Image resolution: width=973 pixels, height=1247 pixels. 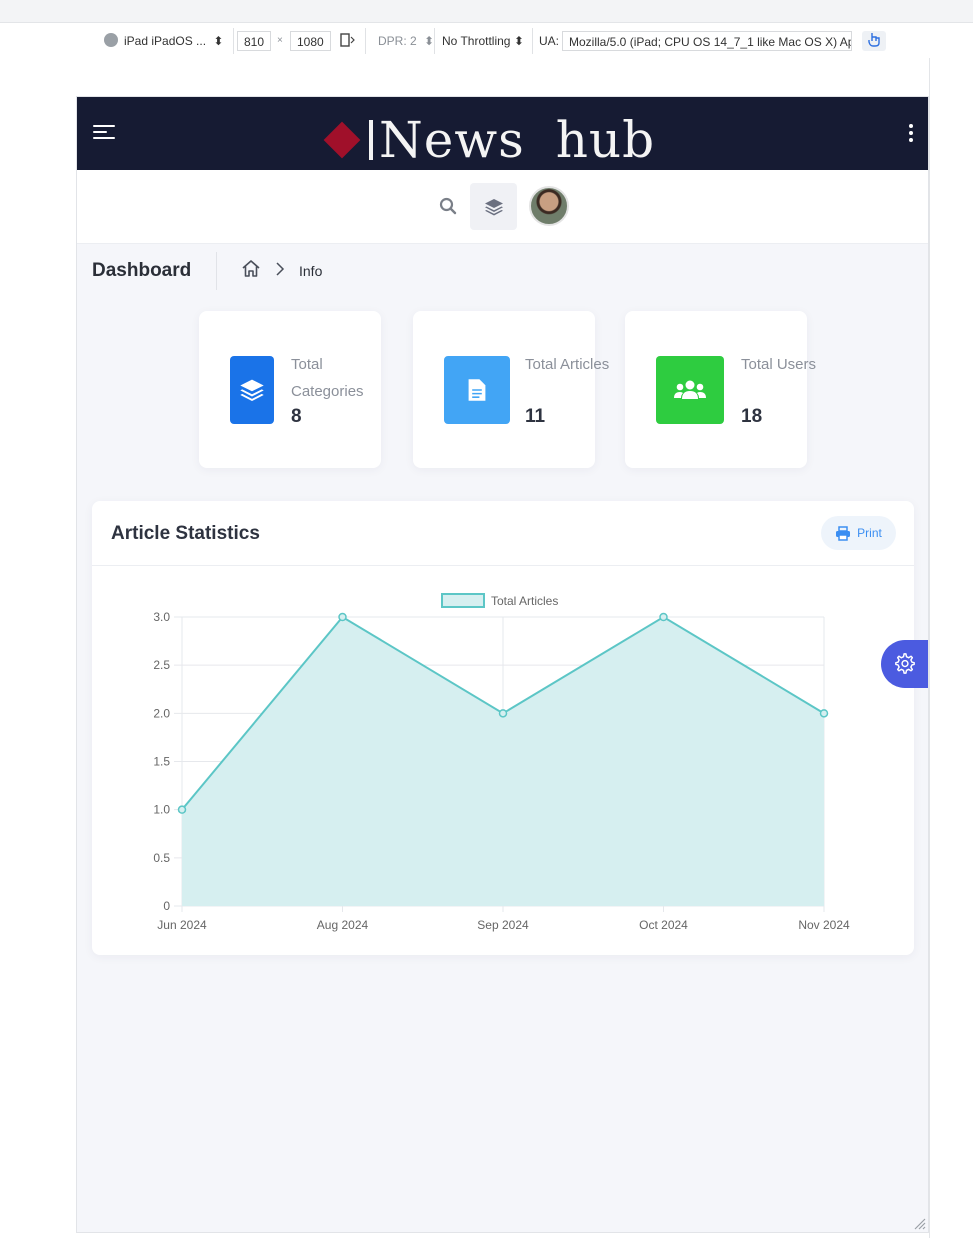 I want to click on x-tick-label: Oct 2024, so click(x=663, y=925).